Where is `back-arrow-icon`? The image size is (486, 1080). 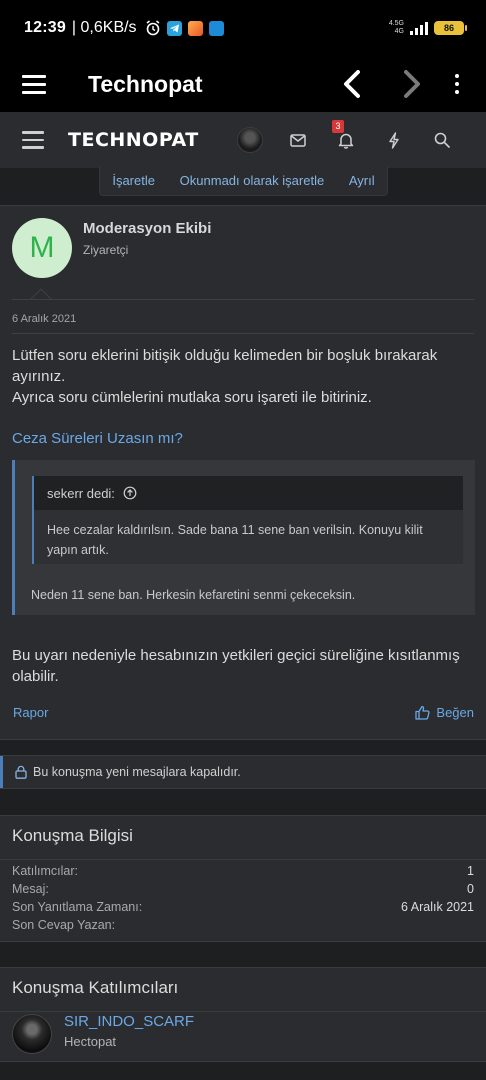 back-arrow-icon is located at coordinates (352, 84).